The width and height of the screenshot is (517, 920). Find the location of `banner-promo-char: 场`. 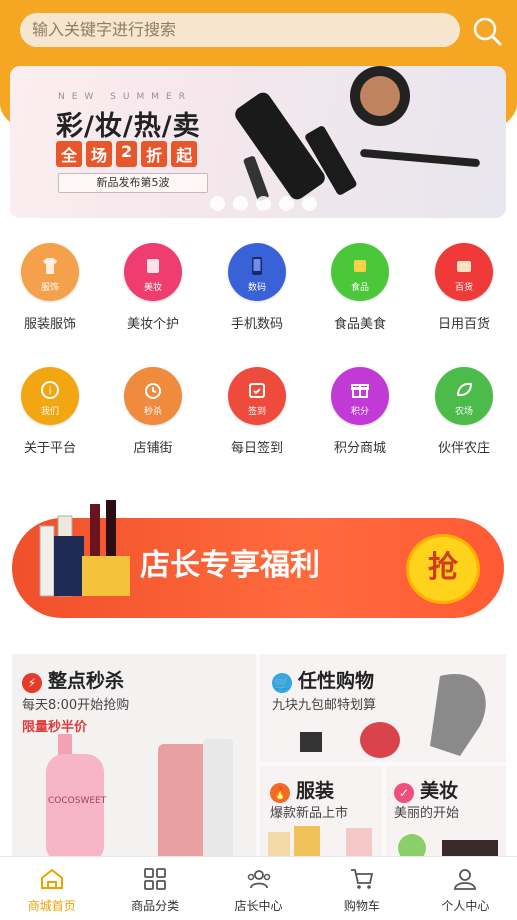

banner-promo-char: 场 is located at coordinates (99, 154).